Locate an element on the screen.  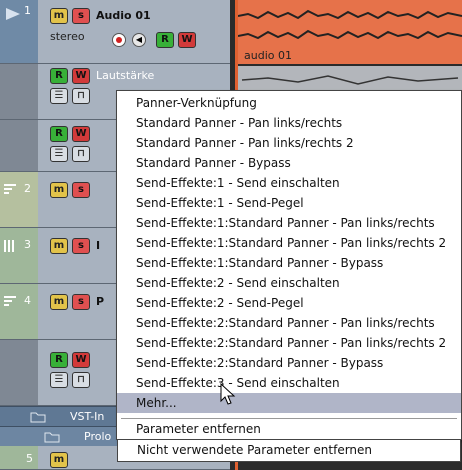
audio-event: audio 01 is located at coordinates (350, 32).